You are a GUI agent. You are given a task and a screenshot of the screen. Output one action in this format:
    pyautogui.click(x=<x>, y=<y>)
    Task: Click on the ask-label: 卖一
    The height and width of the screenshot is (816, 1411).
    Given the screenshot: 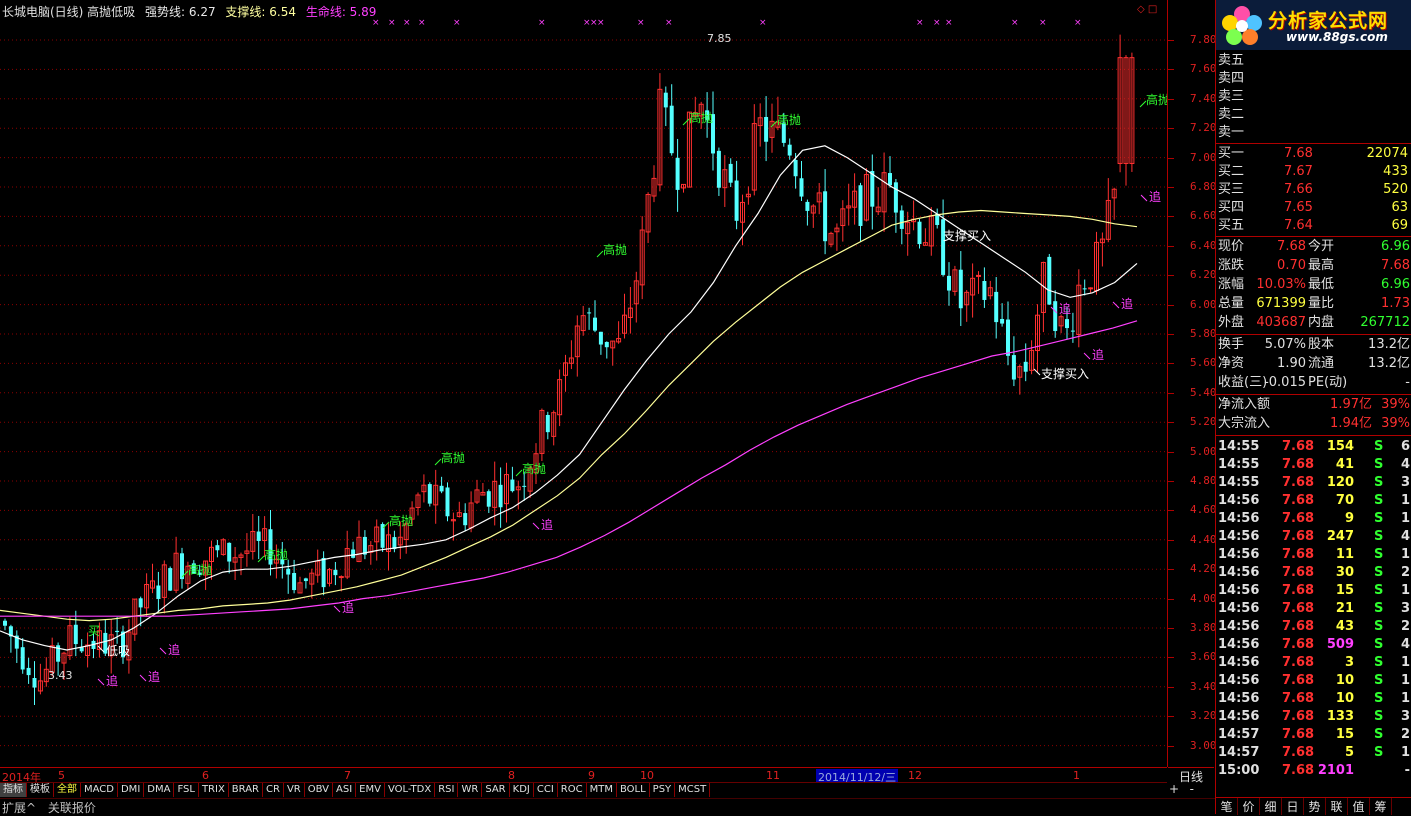 What is the action you would take?
    pyautogui.click(x=1231, y=132)
    